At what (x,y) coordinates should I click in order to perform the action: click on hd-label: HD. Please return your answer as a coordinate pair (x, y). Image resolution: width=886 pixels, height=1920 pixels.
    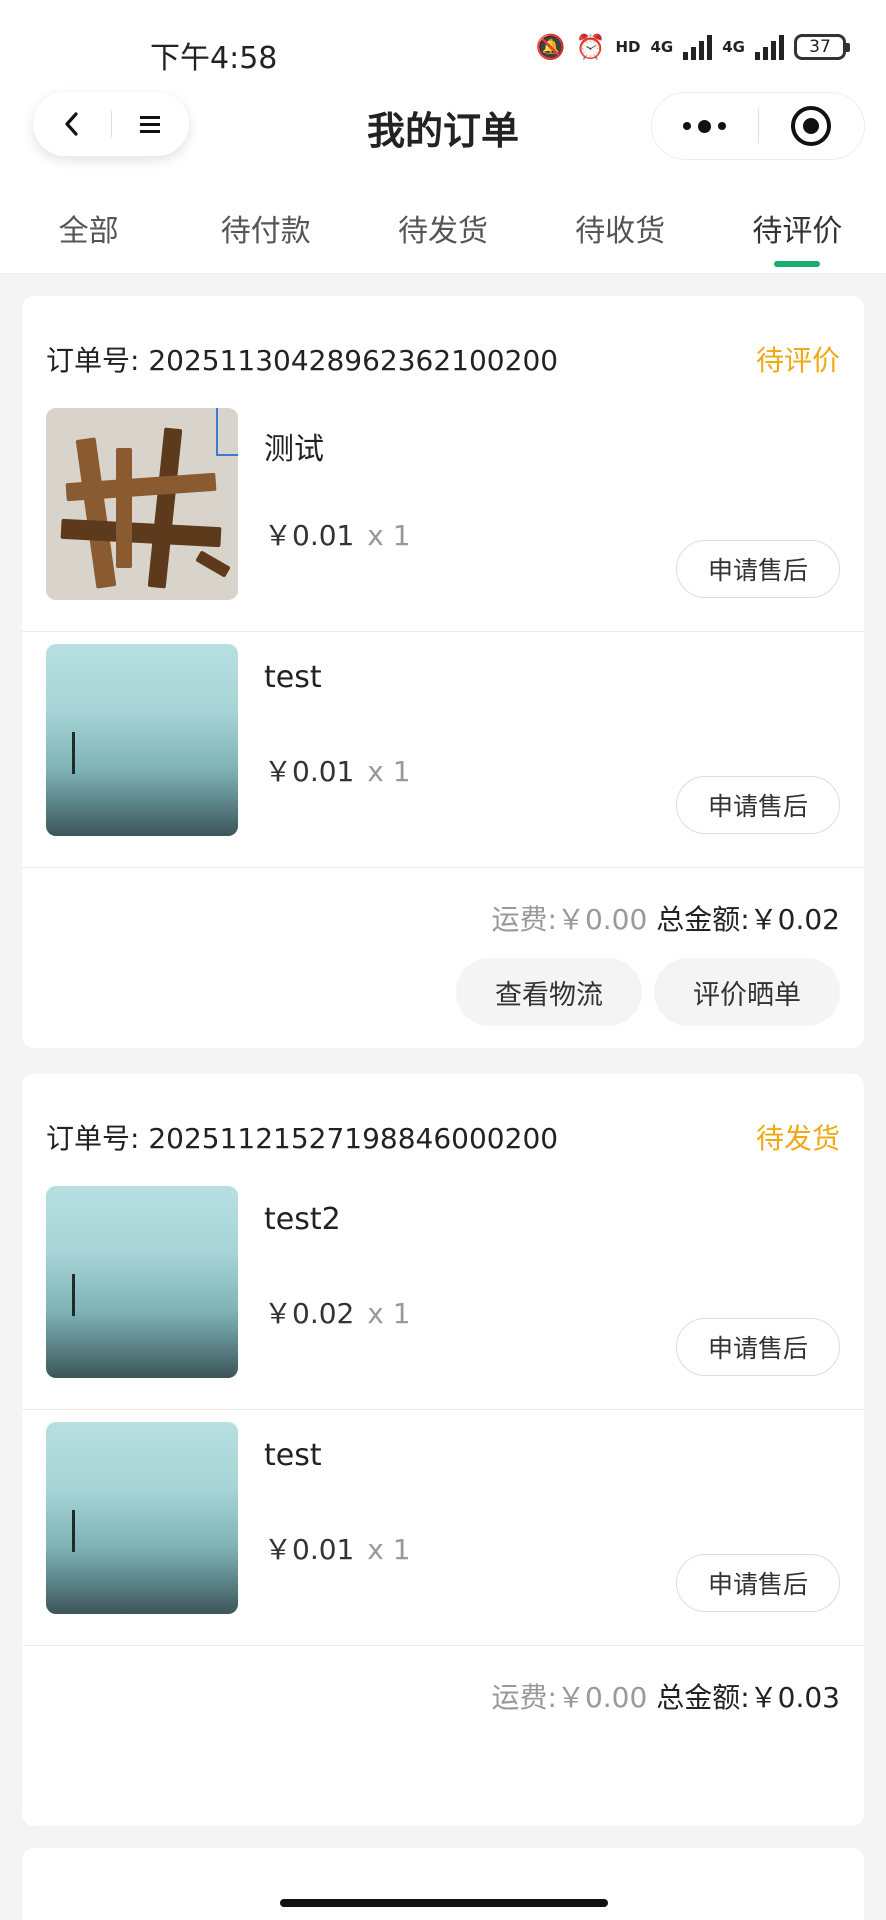
    Looking at the image, I should click on (628, 46).